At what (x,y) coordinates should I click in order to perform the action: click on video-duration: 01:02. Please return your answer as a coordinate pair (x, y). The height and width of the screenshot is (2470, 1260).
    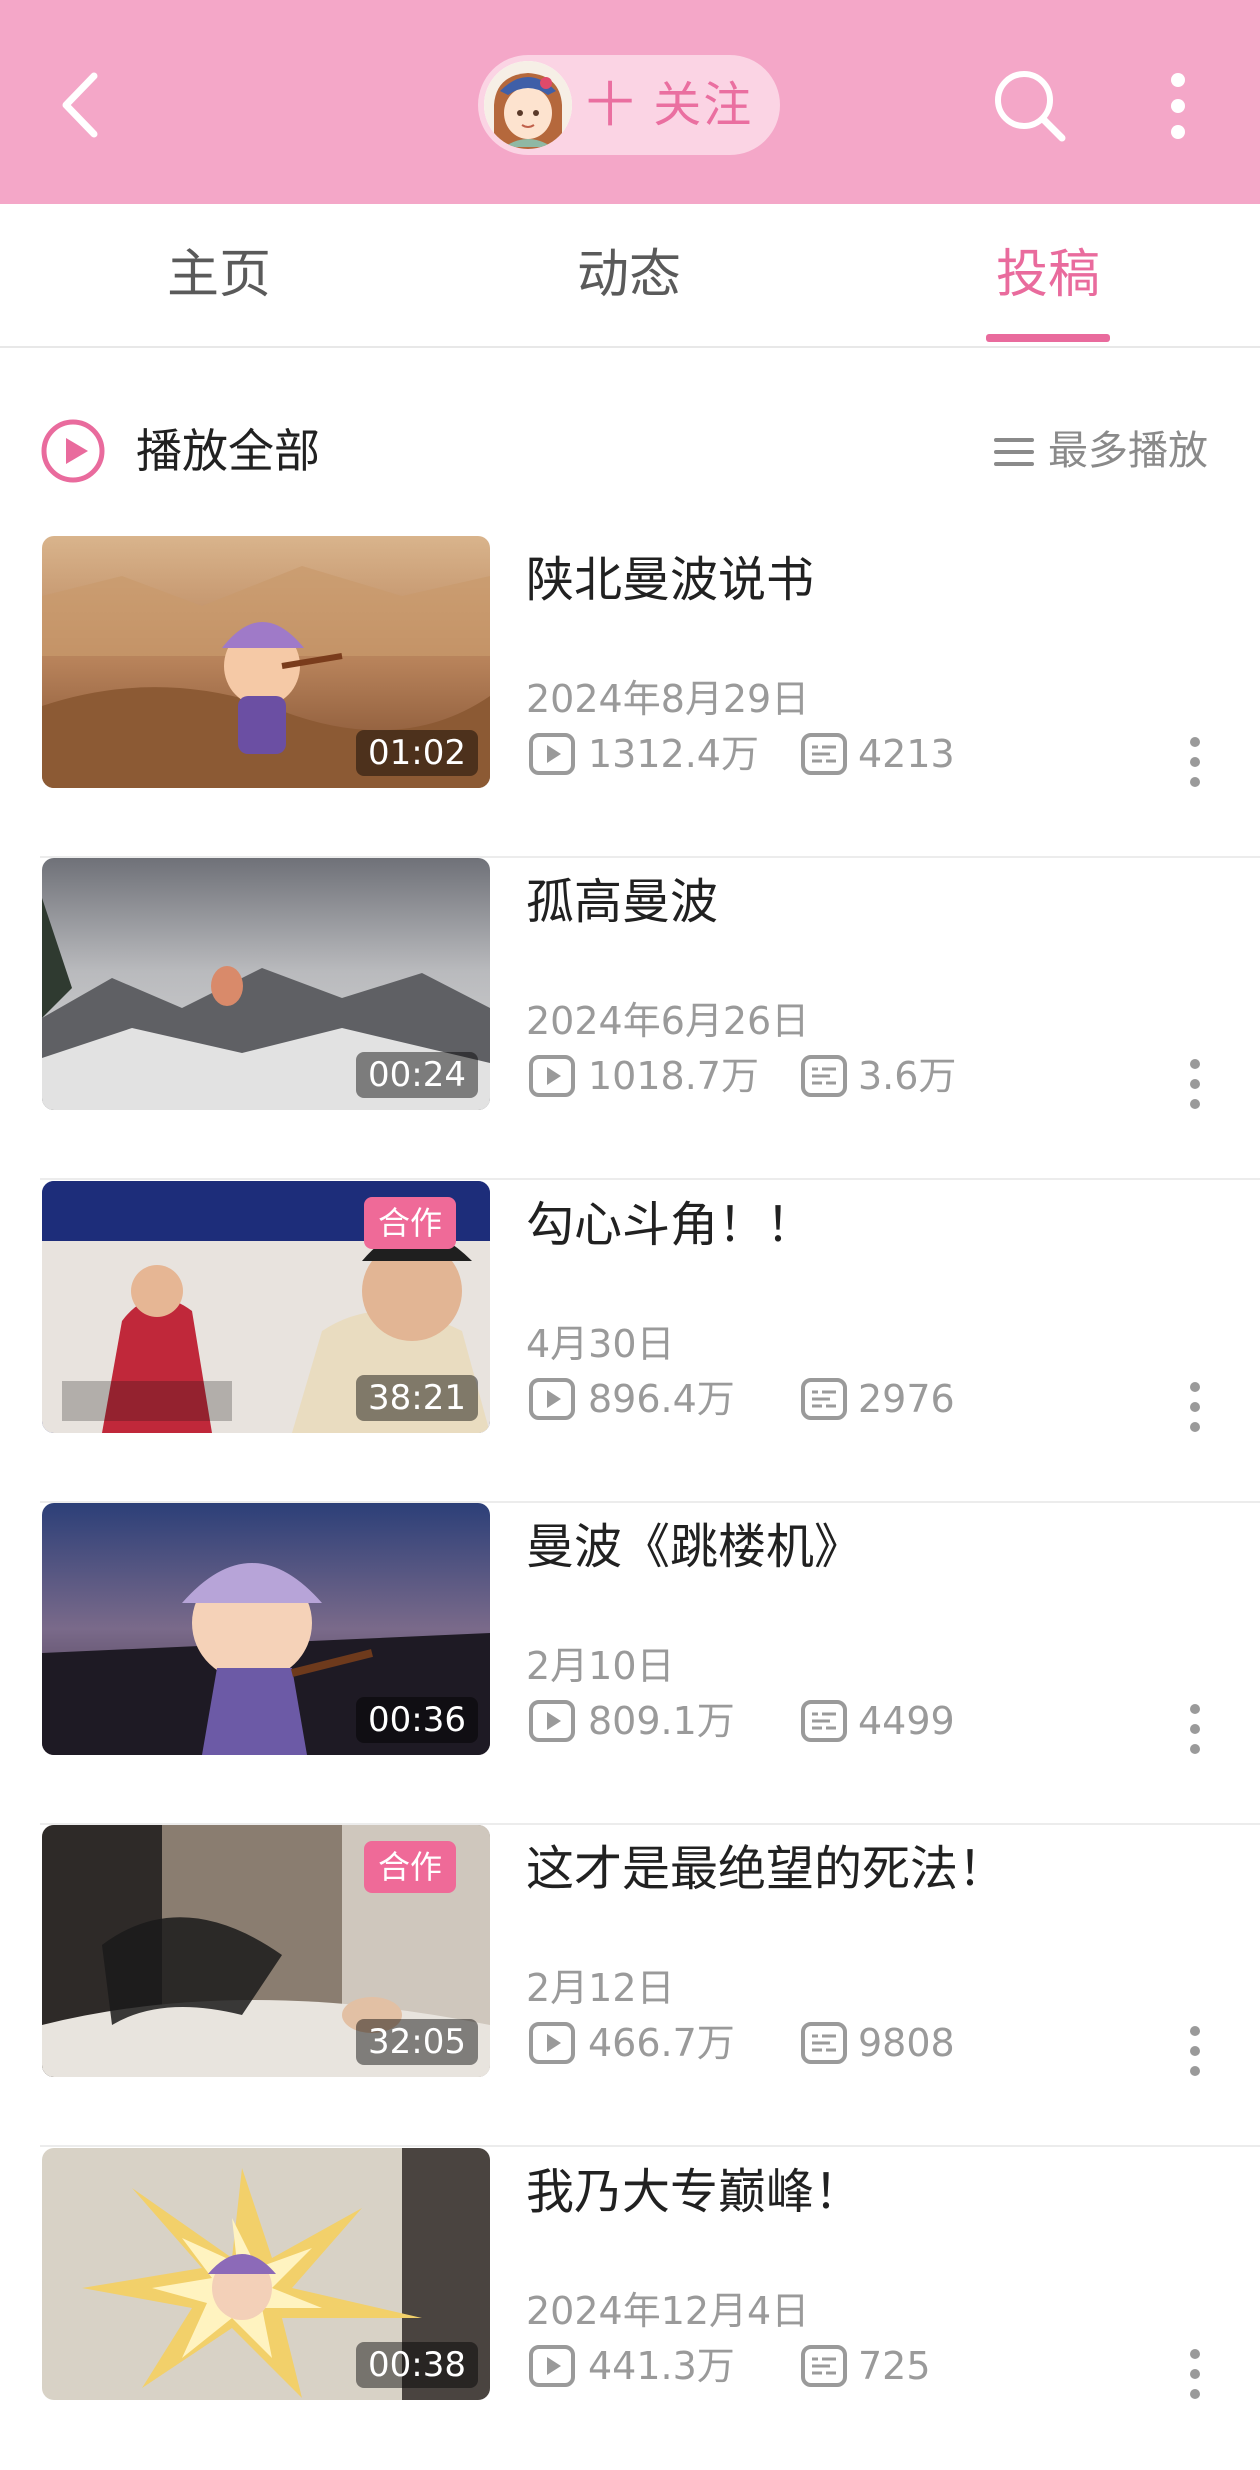
    Looking at the image, I should click on (417, 753).